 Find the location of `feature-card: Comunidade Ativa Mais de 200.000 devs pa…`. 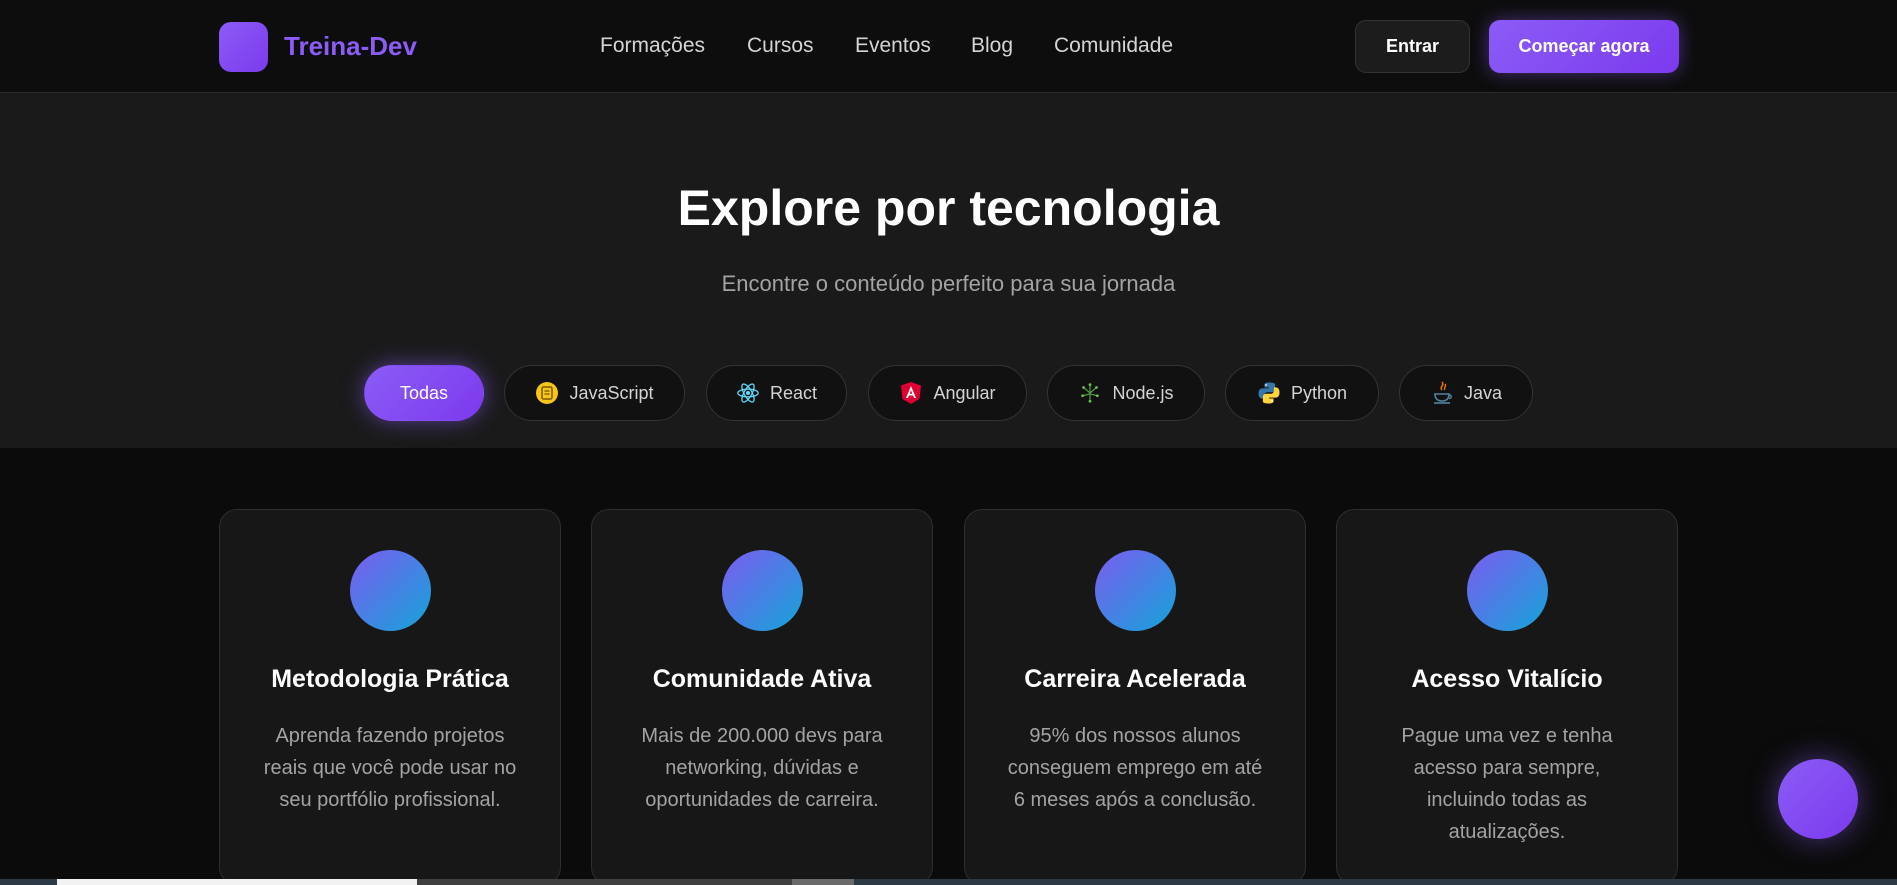

feature-card: Comunidade Ativa Mais de 200.000 devs pa… is located at coordinates (762, 697).